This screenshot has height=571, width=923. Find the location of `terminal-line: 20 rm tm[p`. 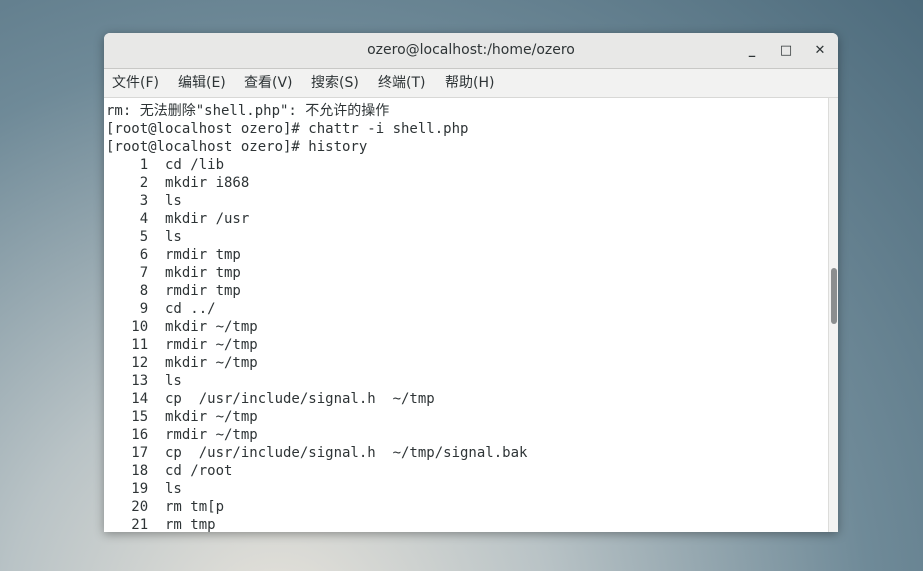

terminal-line: 20 rm tm[p is located at coordinates (165, 507).